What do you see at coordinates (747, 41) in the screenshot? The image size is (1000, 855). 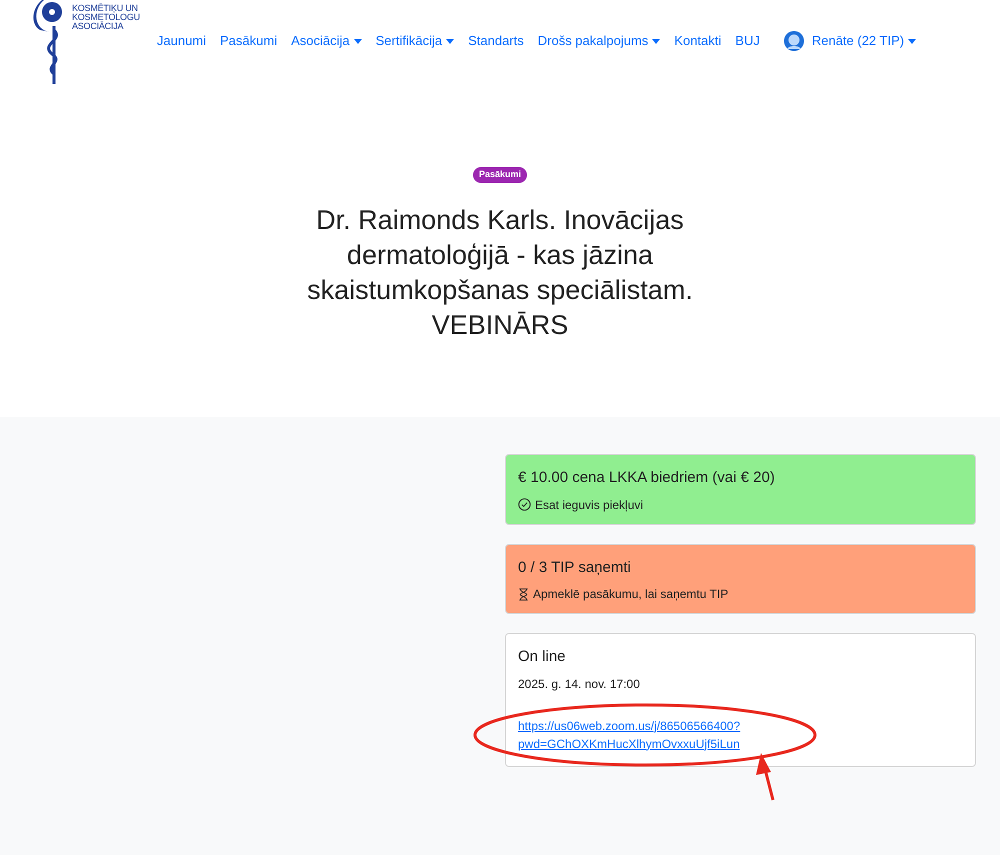 I see `nav-link: BUJ` at bounding box center [747, 41].